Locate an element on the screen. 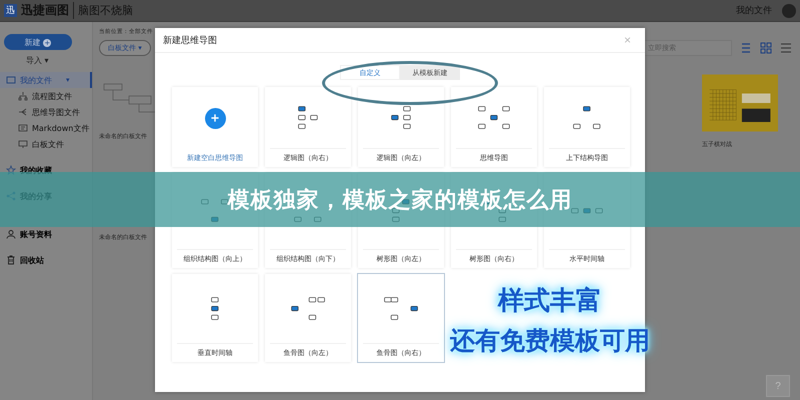 The height and width of the screenshot is (400, 800). banner-title: 模板独家，模板之家的模板怎么用 is located at coordinates (400, 200).